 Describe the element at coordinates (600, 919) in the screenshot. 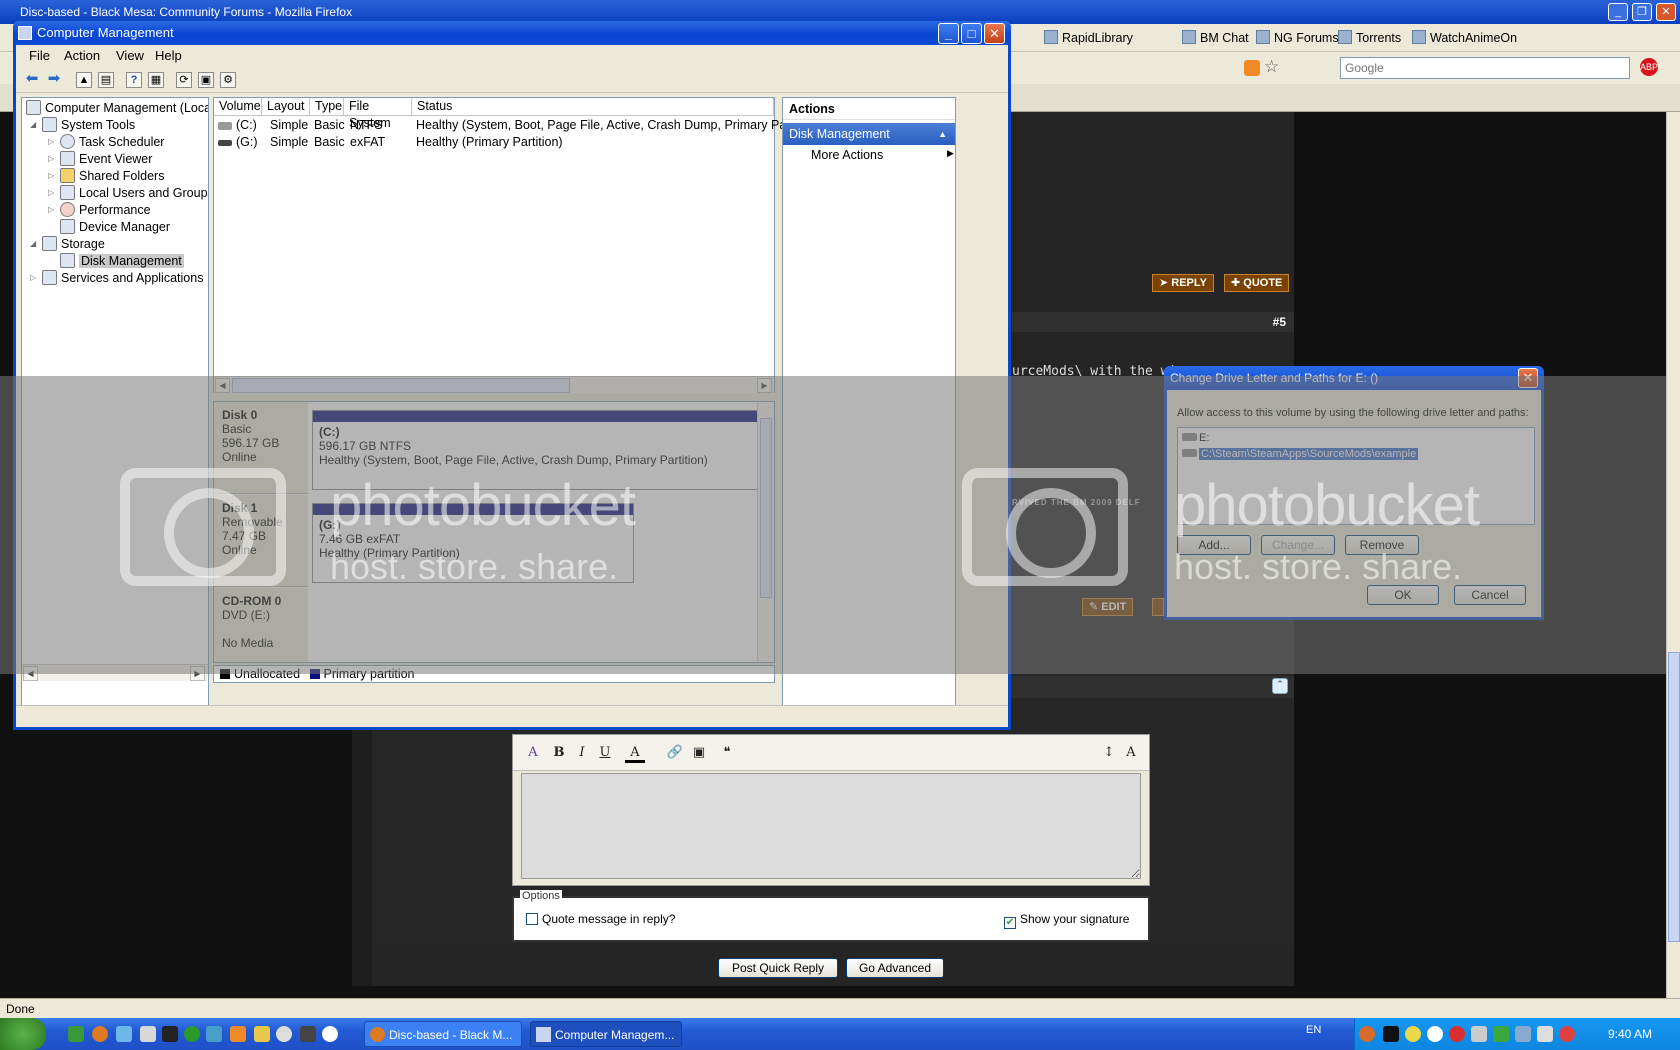

I see `quote-option: Quote message in reply?` at that location.